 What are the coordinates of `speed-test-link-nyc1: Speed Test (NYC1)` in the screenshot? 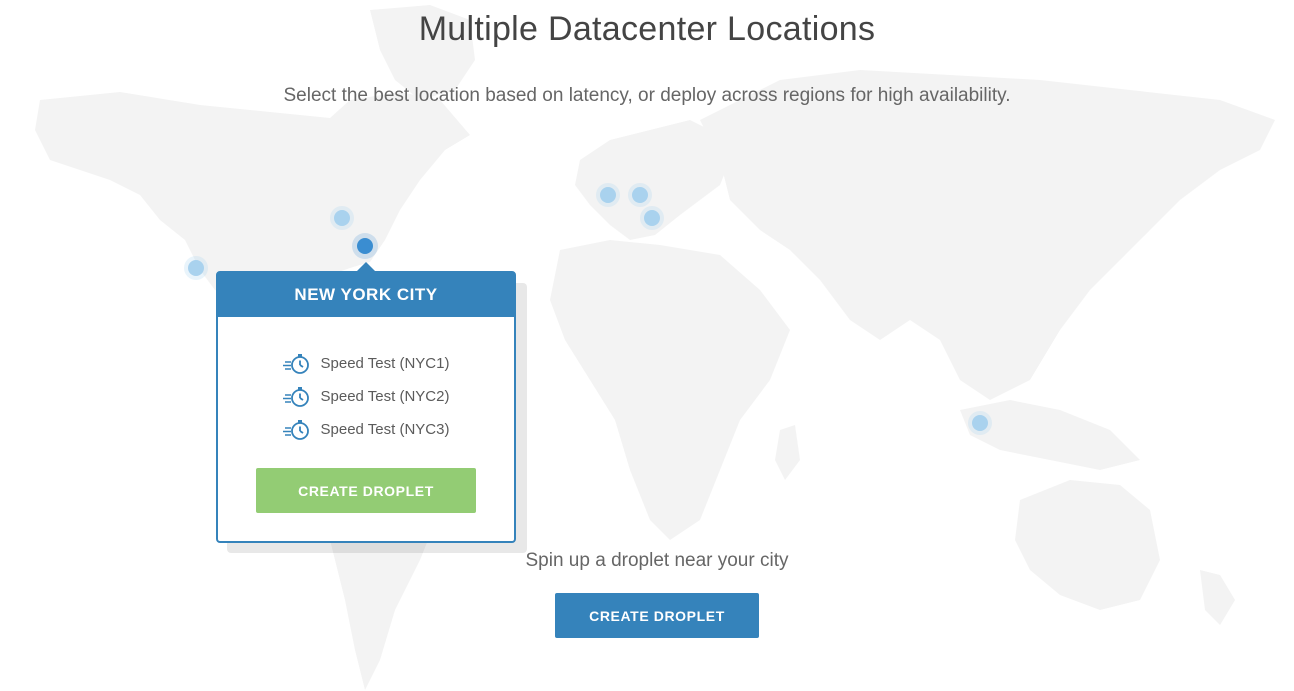 It's located at (366, 363).